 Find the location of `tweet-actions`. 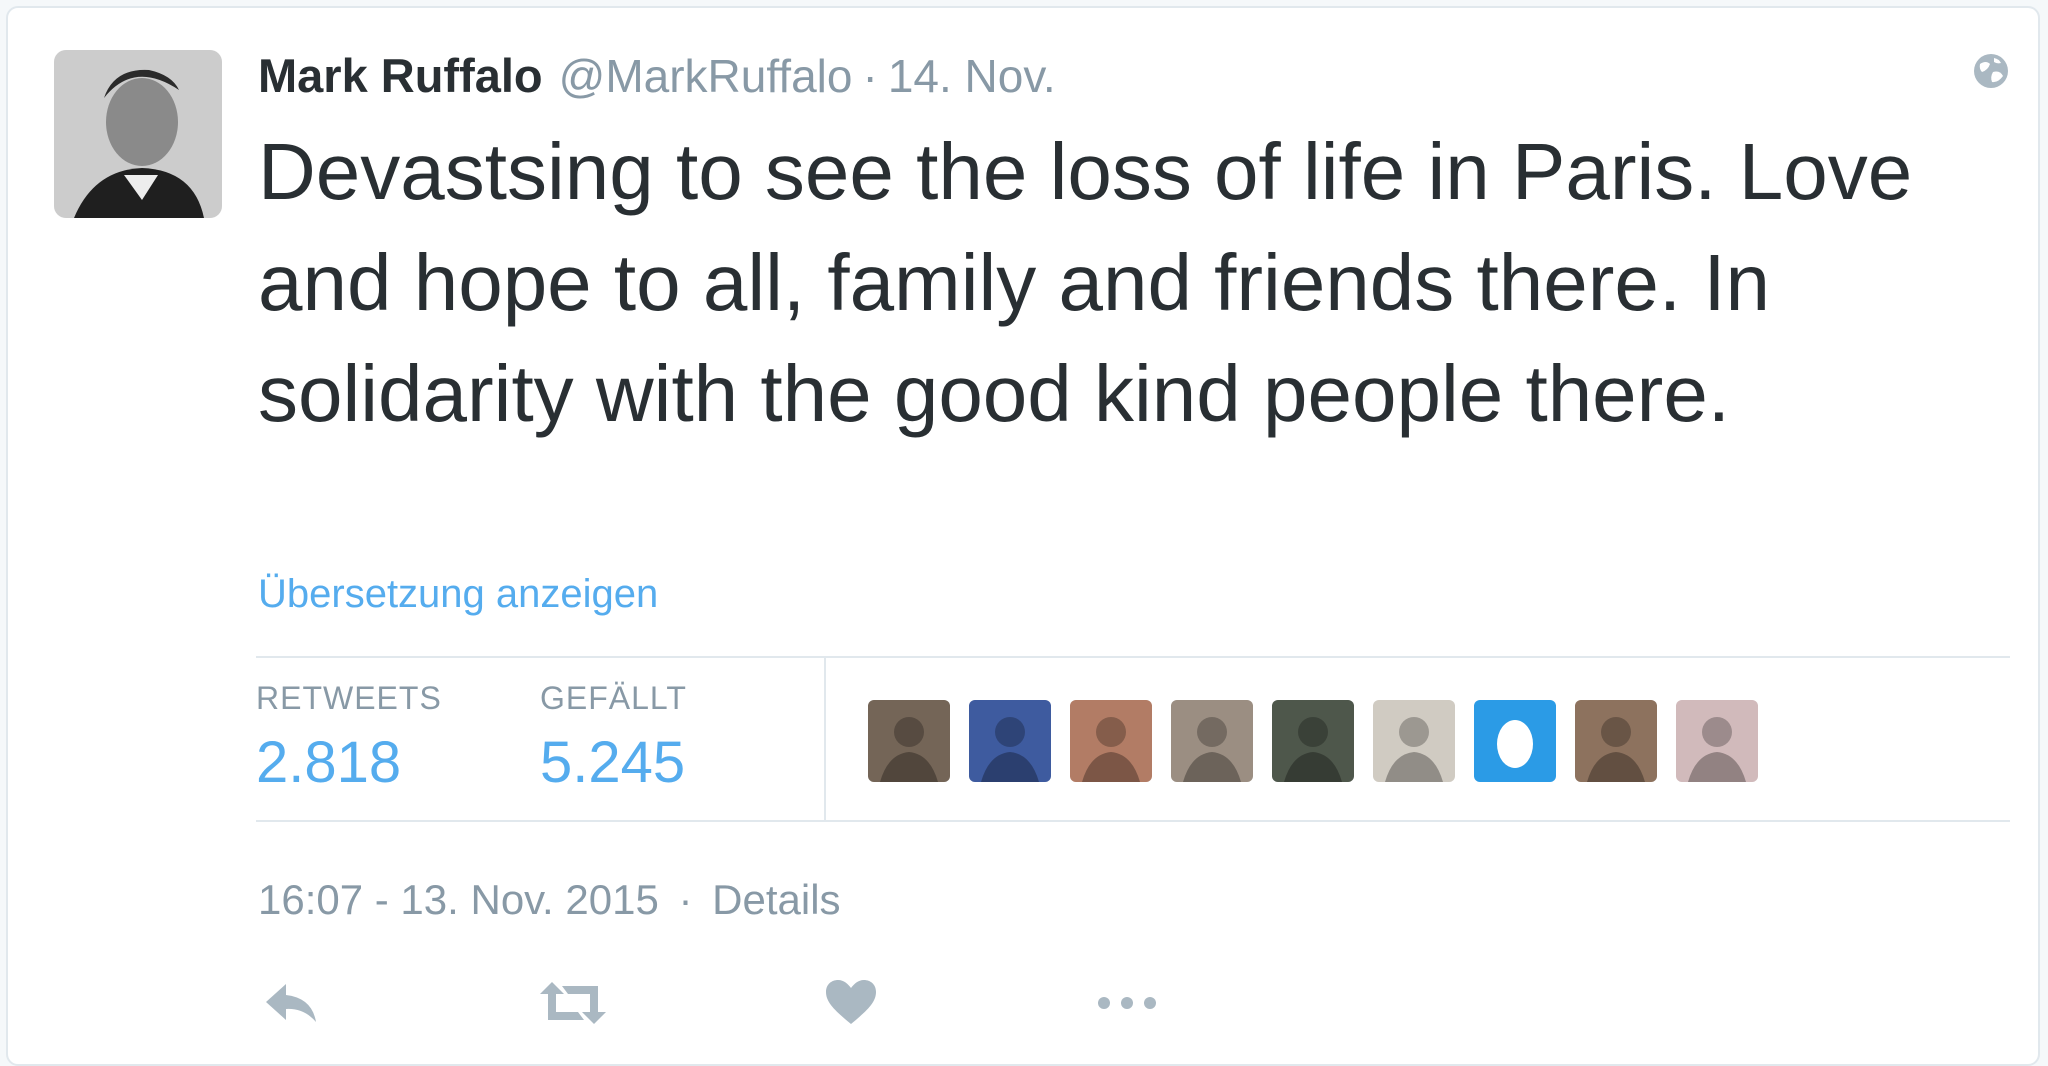

tweet-actions is located at coordinates (758, 1013).